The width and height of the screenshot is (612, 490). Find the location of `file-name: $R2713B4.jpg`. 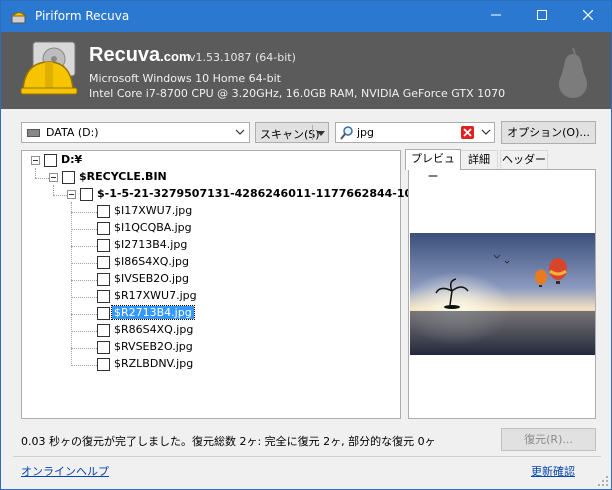

file-name: $R2713B4.jpg is located at coordinates (153, 312).